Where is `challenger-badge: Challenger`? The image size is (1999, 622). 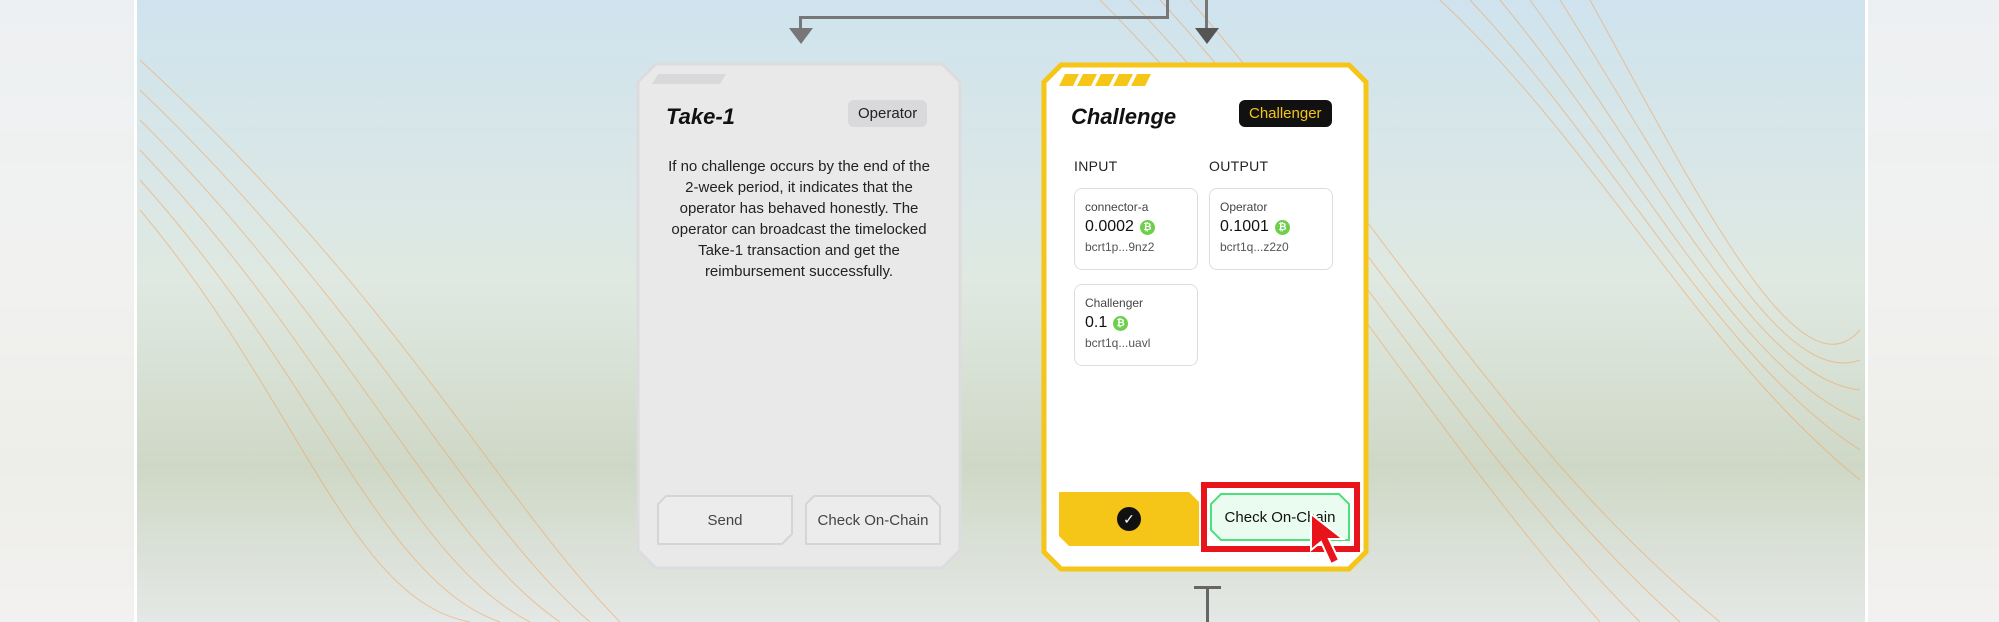 challenger-badge: Challenger is located at coordinates (1285, 113).